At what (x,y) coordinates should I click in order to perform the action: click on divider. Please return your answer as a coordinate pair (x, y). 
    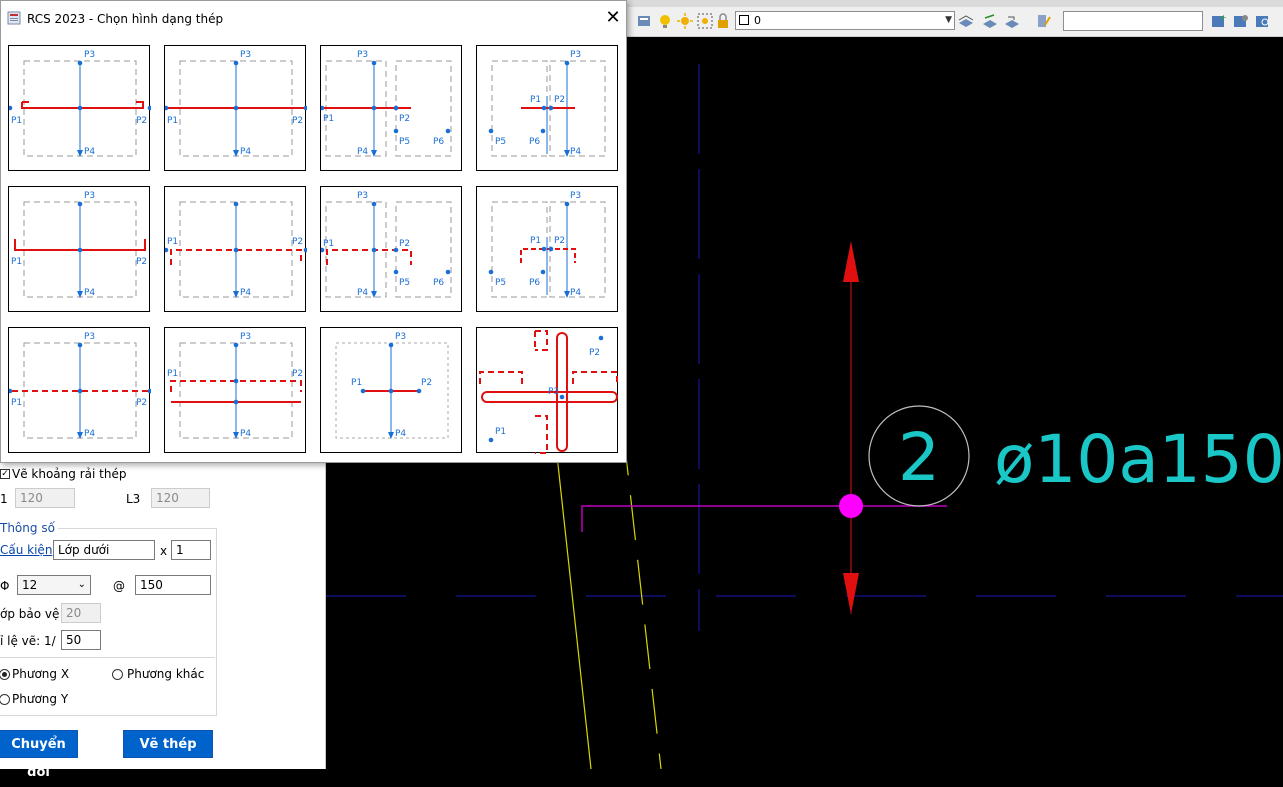
    Looking at the image, I should click on (107, 657).